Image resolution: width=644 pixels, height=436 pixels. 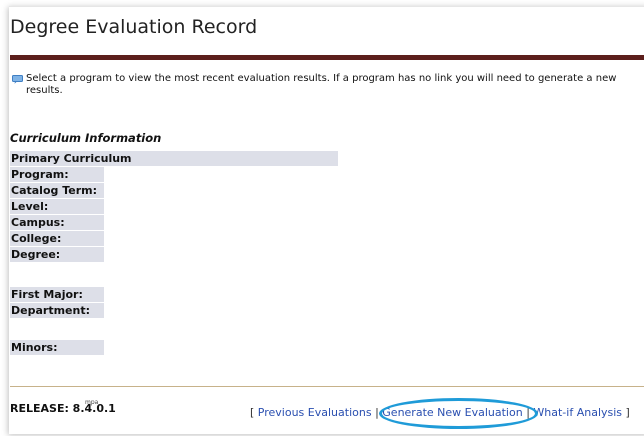 I want to click on previous-evaluations-link: Previous Evaluations, so click(x=315, y=412).